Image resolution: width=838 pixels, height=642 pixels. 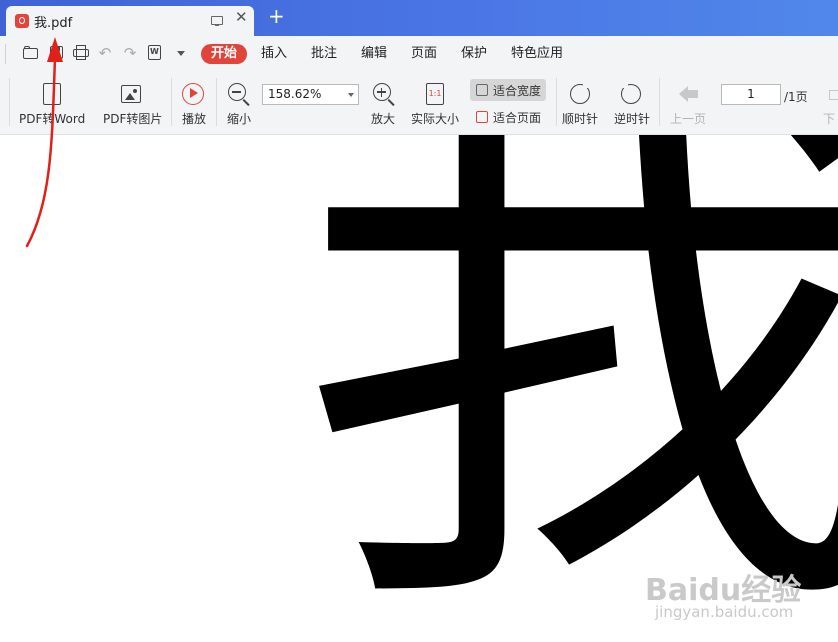 I want to click on menu-start: 开始, so click(x=224, y=54).